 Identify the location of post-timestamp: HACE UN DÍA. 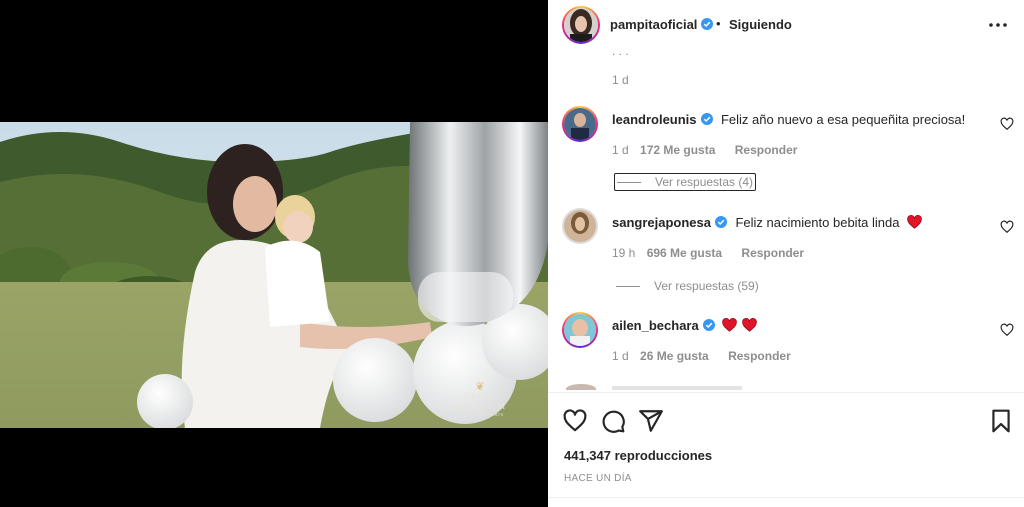
(598, 478).